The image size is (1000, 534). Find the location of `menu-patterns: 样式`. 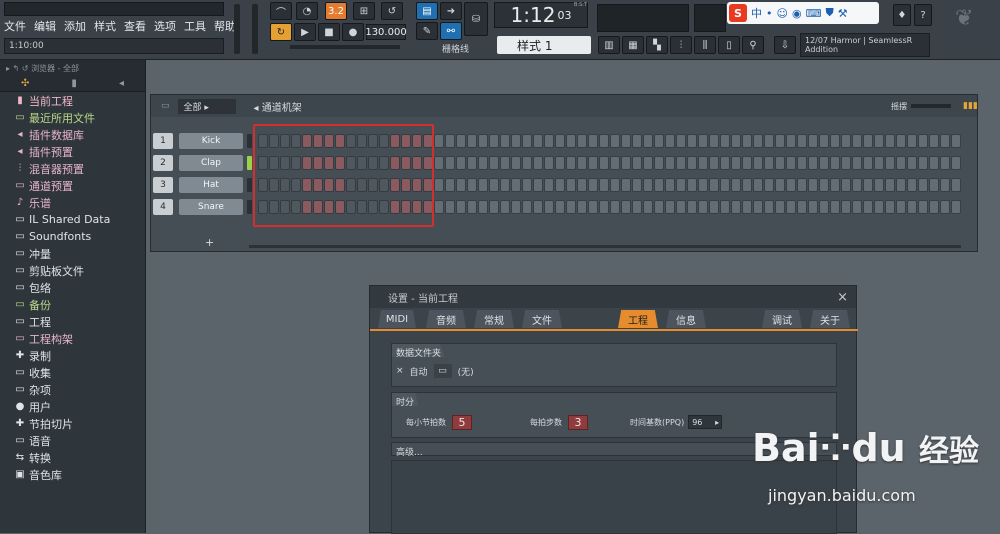

menu-patterns: 样式 is located at coordinates (105, 26).